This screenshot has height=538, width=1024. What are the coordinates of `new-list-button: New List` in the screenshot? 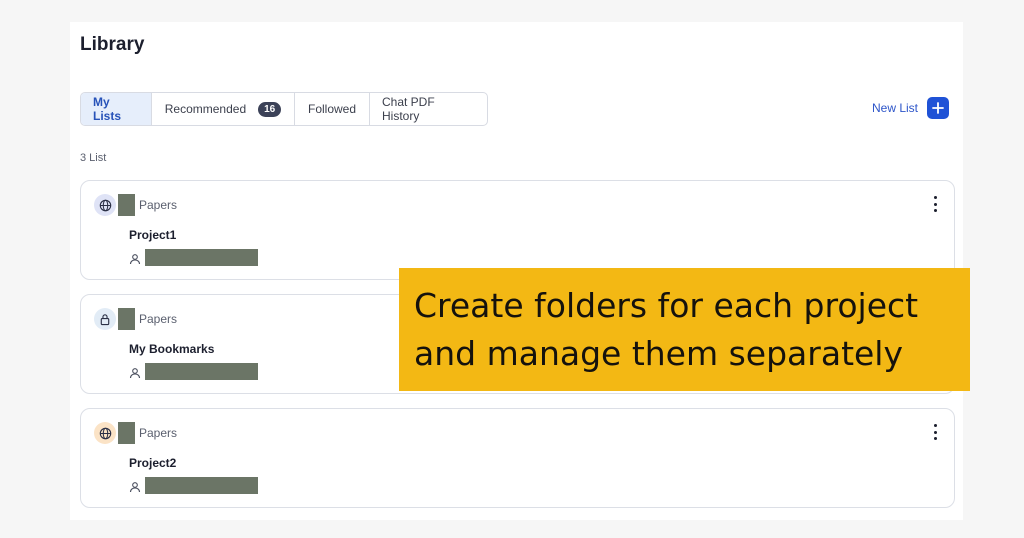 It's located at (911, 108).